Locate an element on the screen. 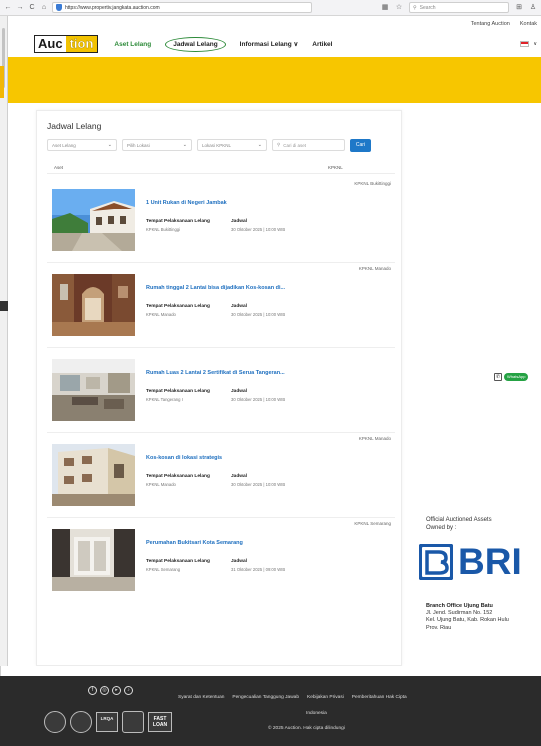  footer-copyright: © 2025 Auction. Hak cipta dilindungi is located at coordinates (306, 728).